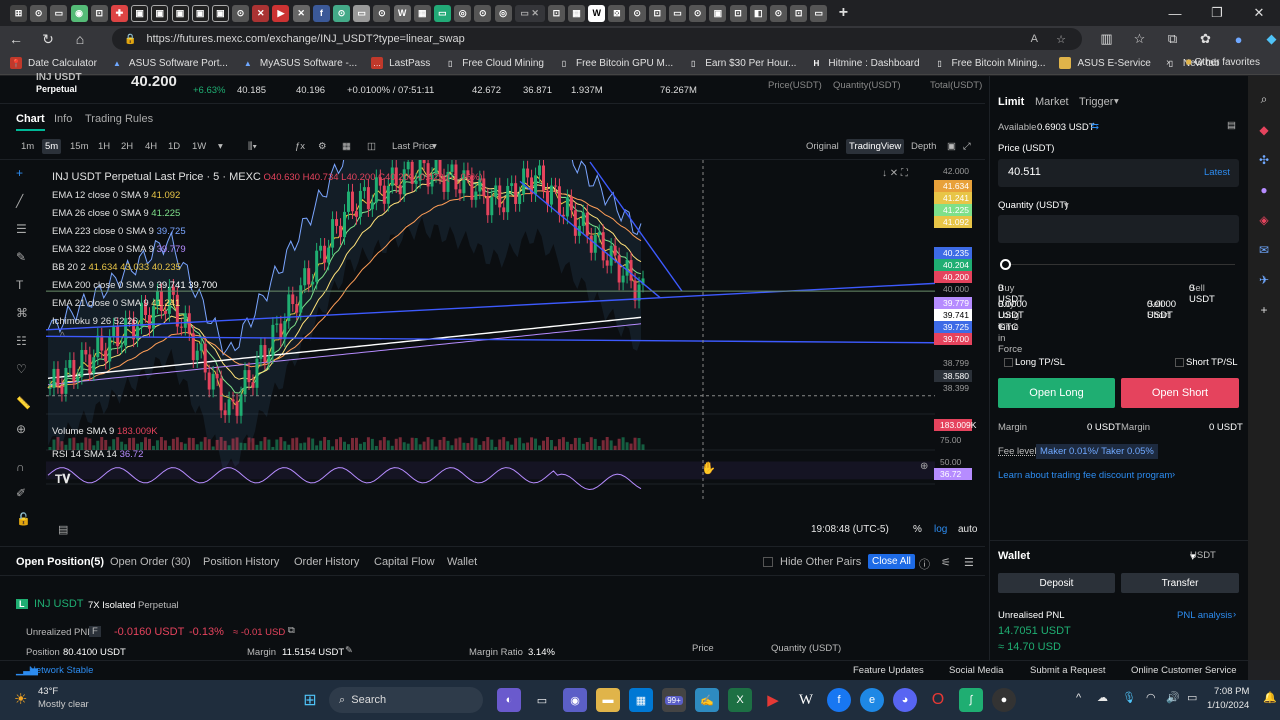  What do you see at coordinates (1264, 160) in the screenshot?
I see `tools-icon: ✣` at bounding box center [1264, 160].